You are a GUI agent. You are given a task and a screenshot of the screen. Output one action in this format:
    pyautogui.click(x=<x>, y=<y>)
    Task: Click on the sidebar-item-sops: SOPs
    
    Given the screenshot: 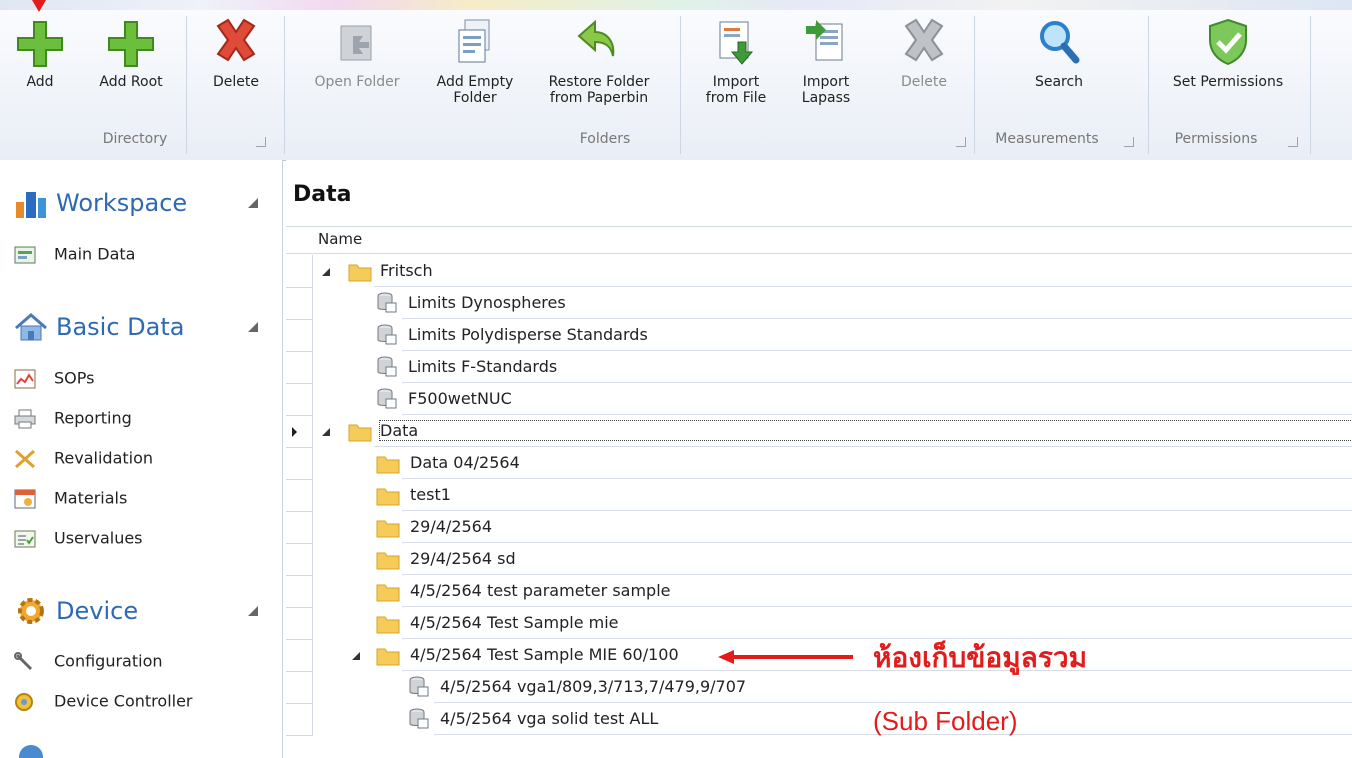 What is the action you would take?
    pyautogui.click(x=54, y=378)
    